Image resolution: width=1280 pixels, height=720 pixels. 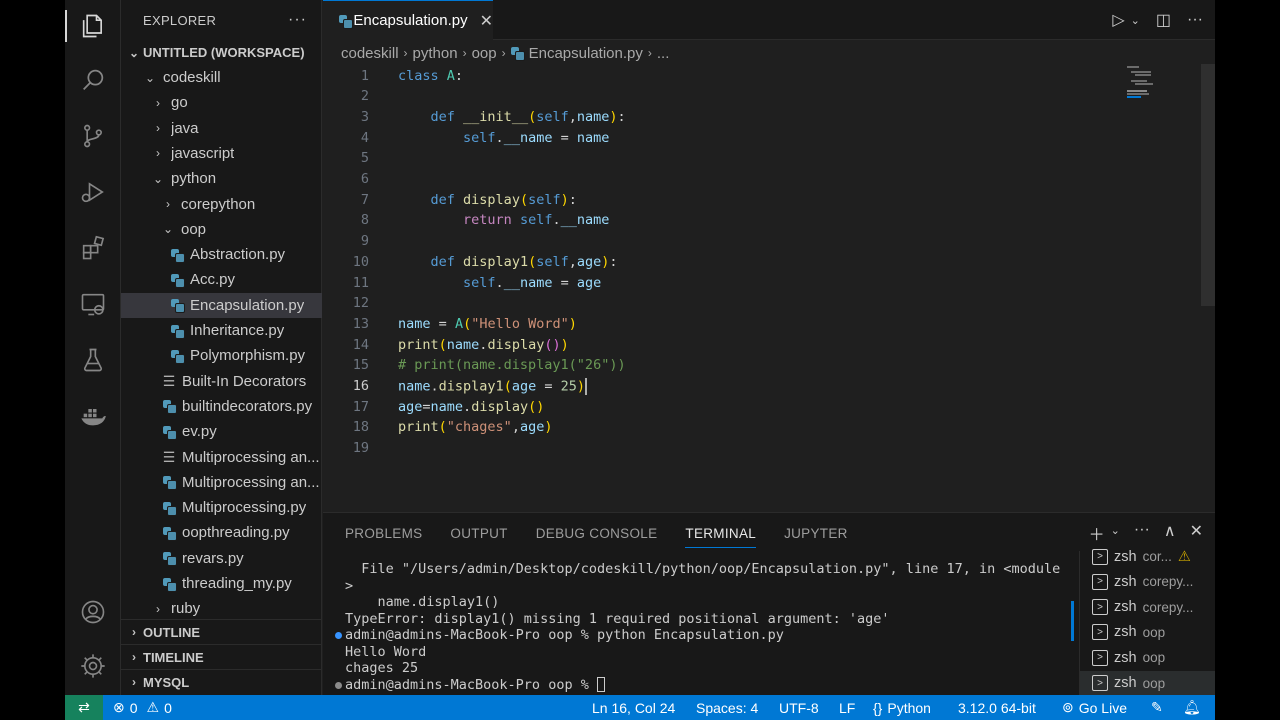 What do you see at coordinates (221, 178) in the screenshot?
I see `tree-folder: ⌄ python` at bounding box center [221, 178].